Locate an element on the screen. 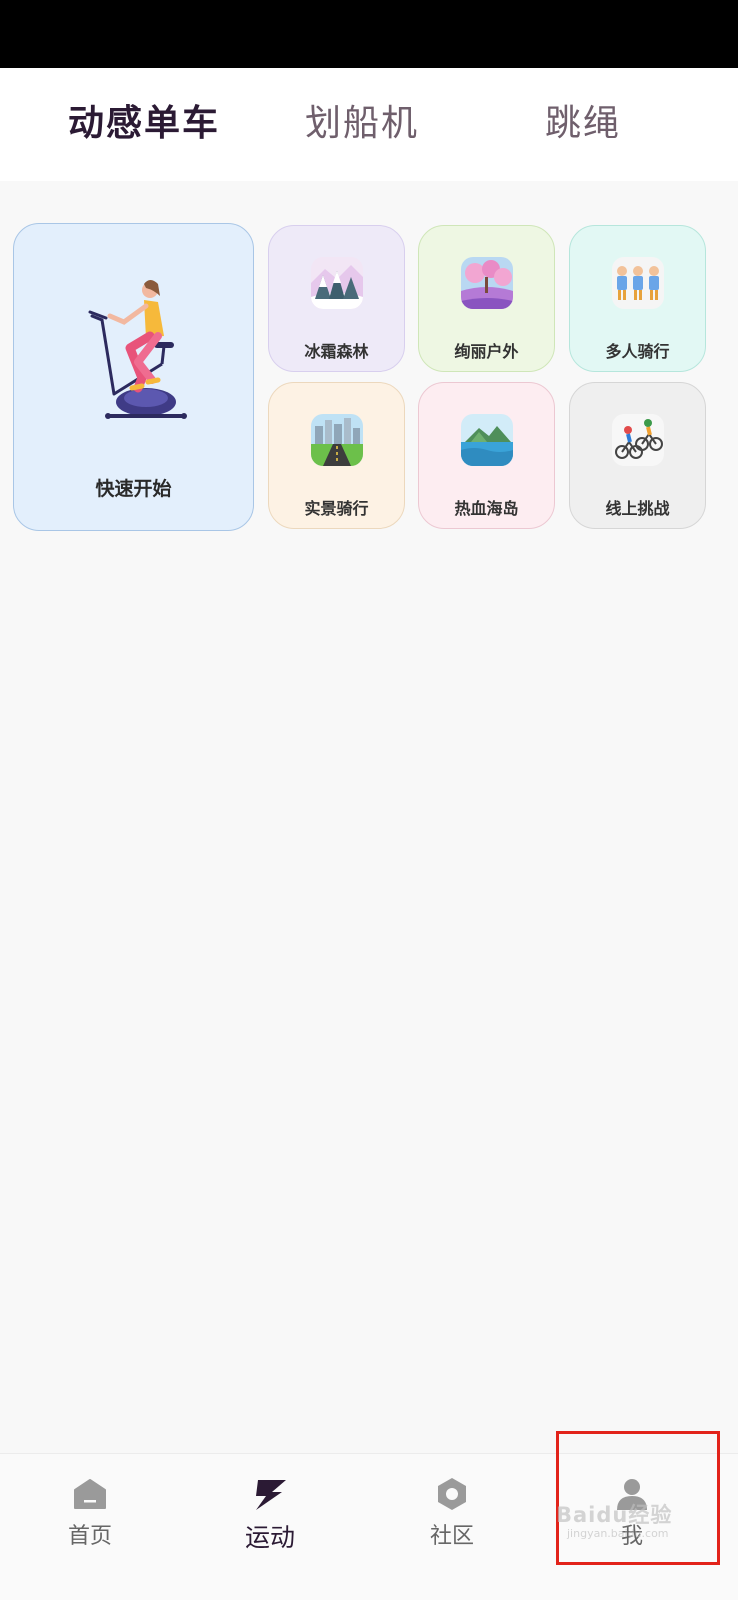 The image size is (738, 1600). nav-home-label: 首页 is located at coordinates (89, 1536).